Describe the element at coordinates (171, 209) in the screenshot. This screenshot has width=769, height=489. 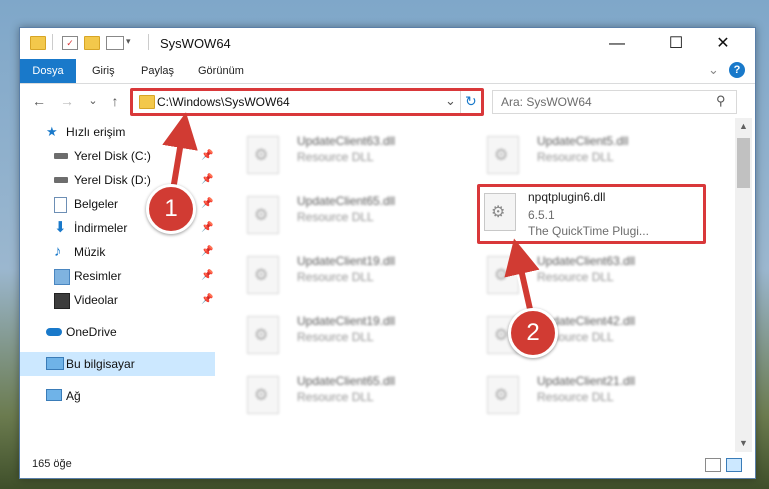
I see `callout-badge-1: 1` at that location.